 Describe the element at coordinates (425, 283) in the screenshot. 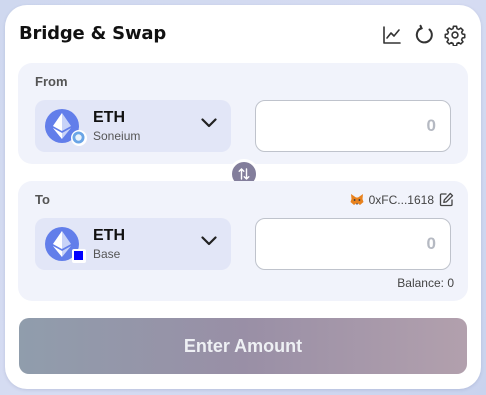

I see `balance-text: Balance: 0` at that location.